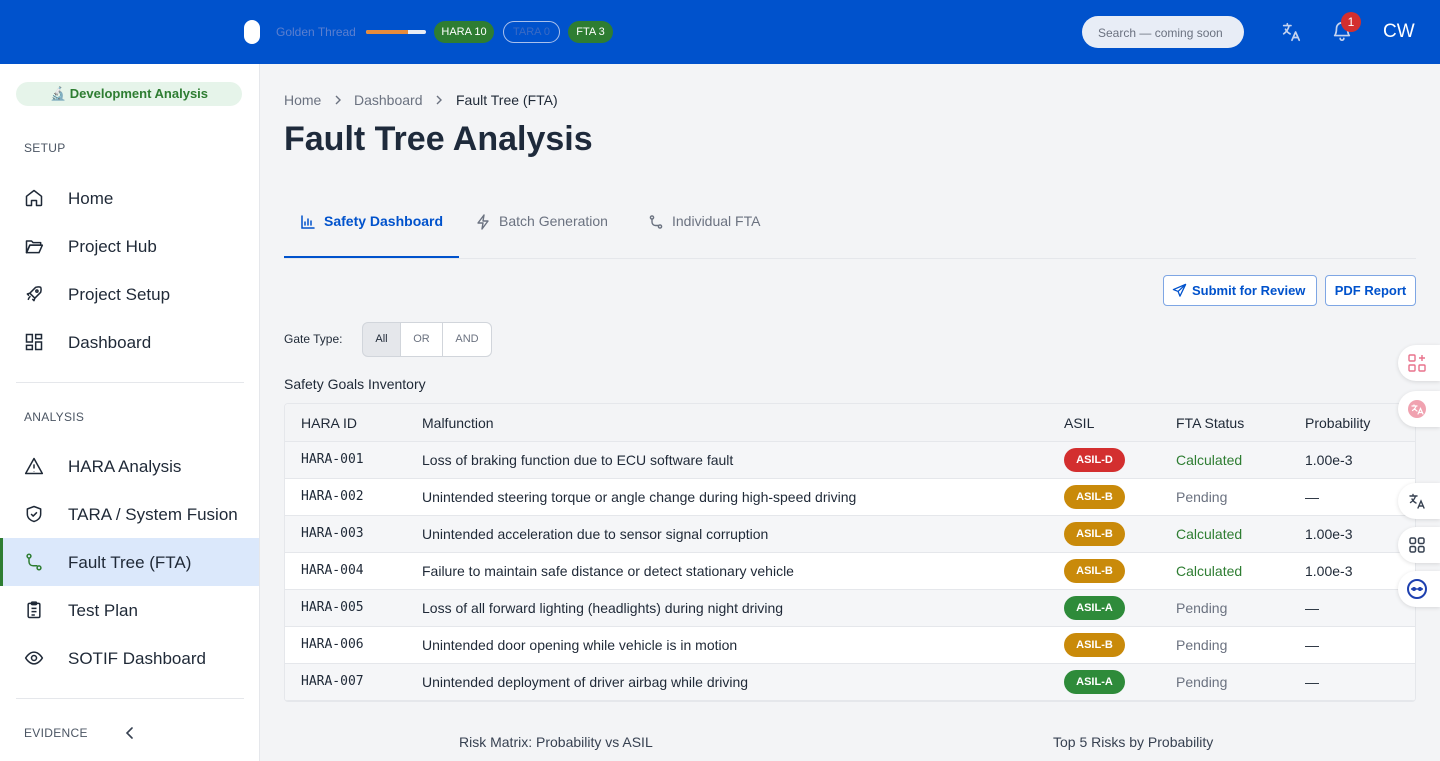 The image size is (1440, 761). I want to click on bar-chart-icon, so click(308, 222).